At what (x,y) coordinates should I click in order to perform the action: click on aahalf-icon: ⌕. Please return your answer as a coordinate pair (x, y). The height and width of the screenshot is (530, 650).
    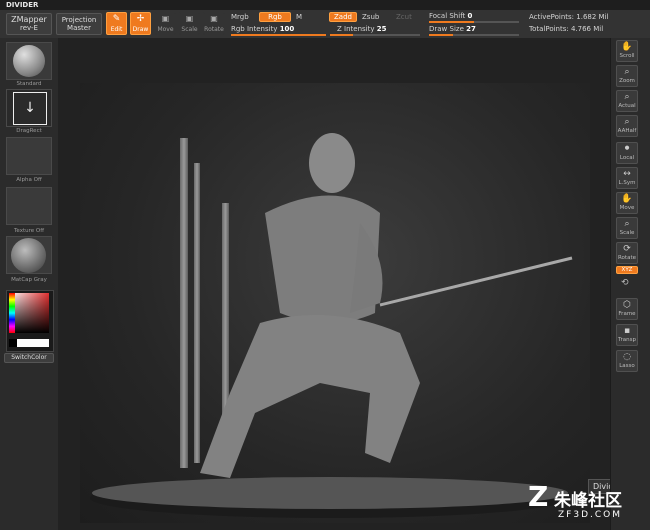
    Looking at the image, I should click on (627, 122).